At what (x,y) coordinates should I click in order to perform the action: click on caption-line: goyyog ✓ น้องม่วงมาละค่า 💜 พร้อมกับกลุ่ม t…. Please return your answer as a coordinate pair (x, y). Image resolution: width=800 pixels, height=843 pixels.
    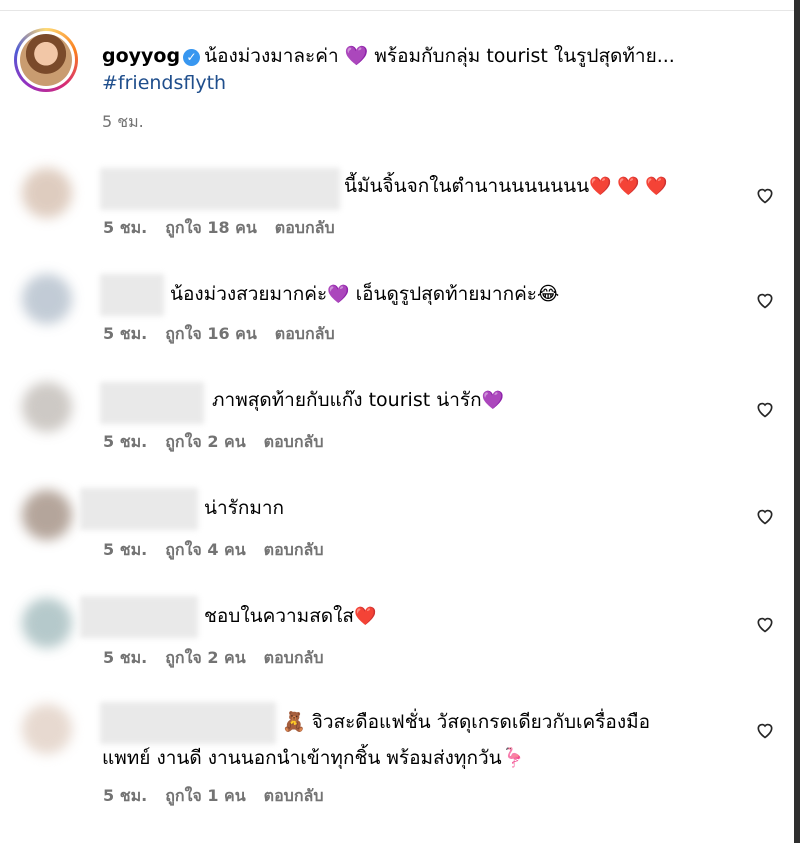
    Looking at the image, I should click on (388, 56).